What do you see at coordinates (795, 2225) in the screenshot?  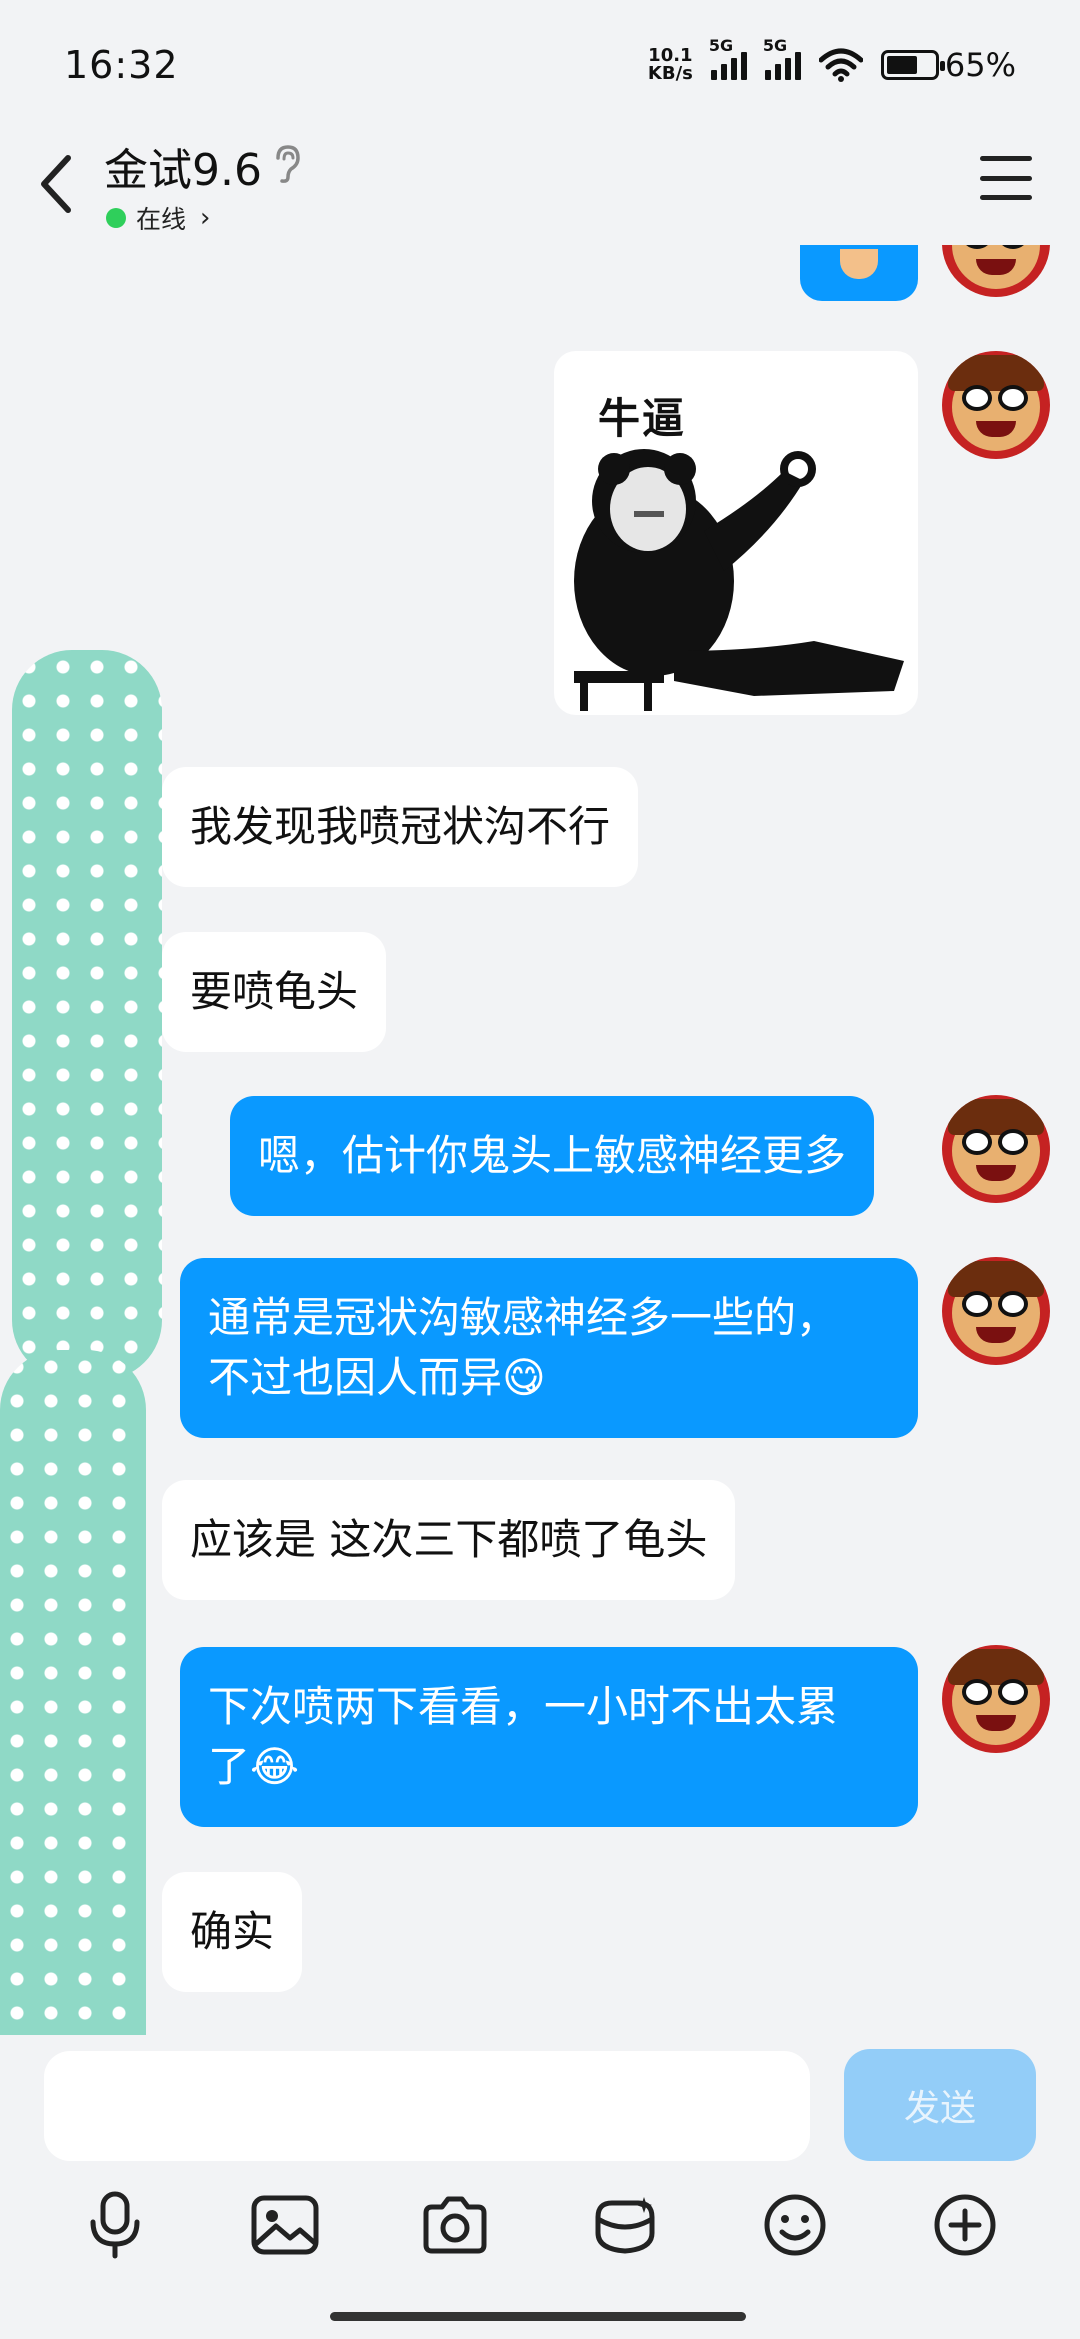 I see `emoji-icon` at bounding box center [795, 2225].